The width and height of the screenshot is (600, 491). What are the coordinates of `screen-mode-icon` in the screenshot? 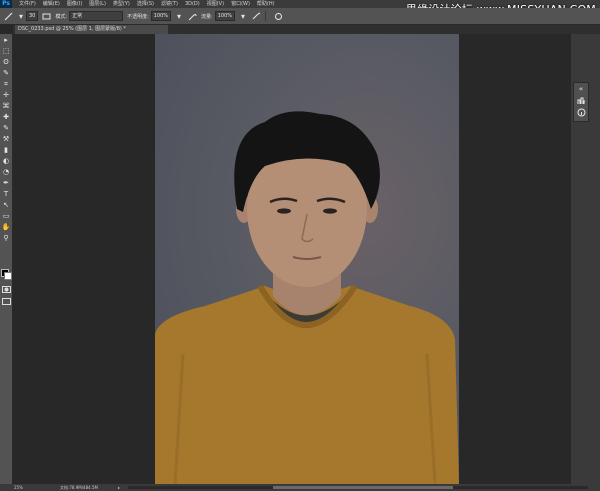 It's located at (6, 302).